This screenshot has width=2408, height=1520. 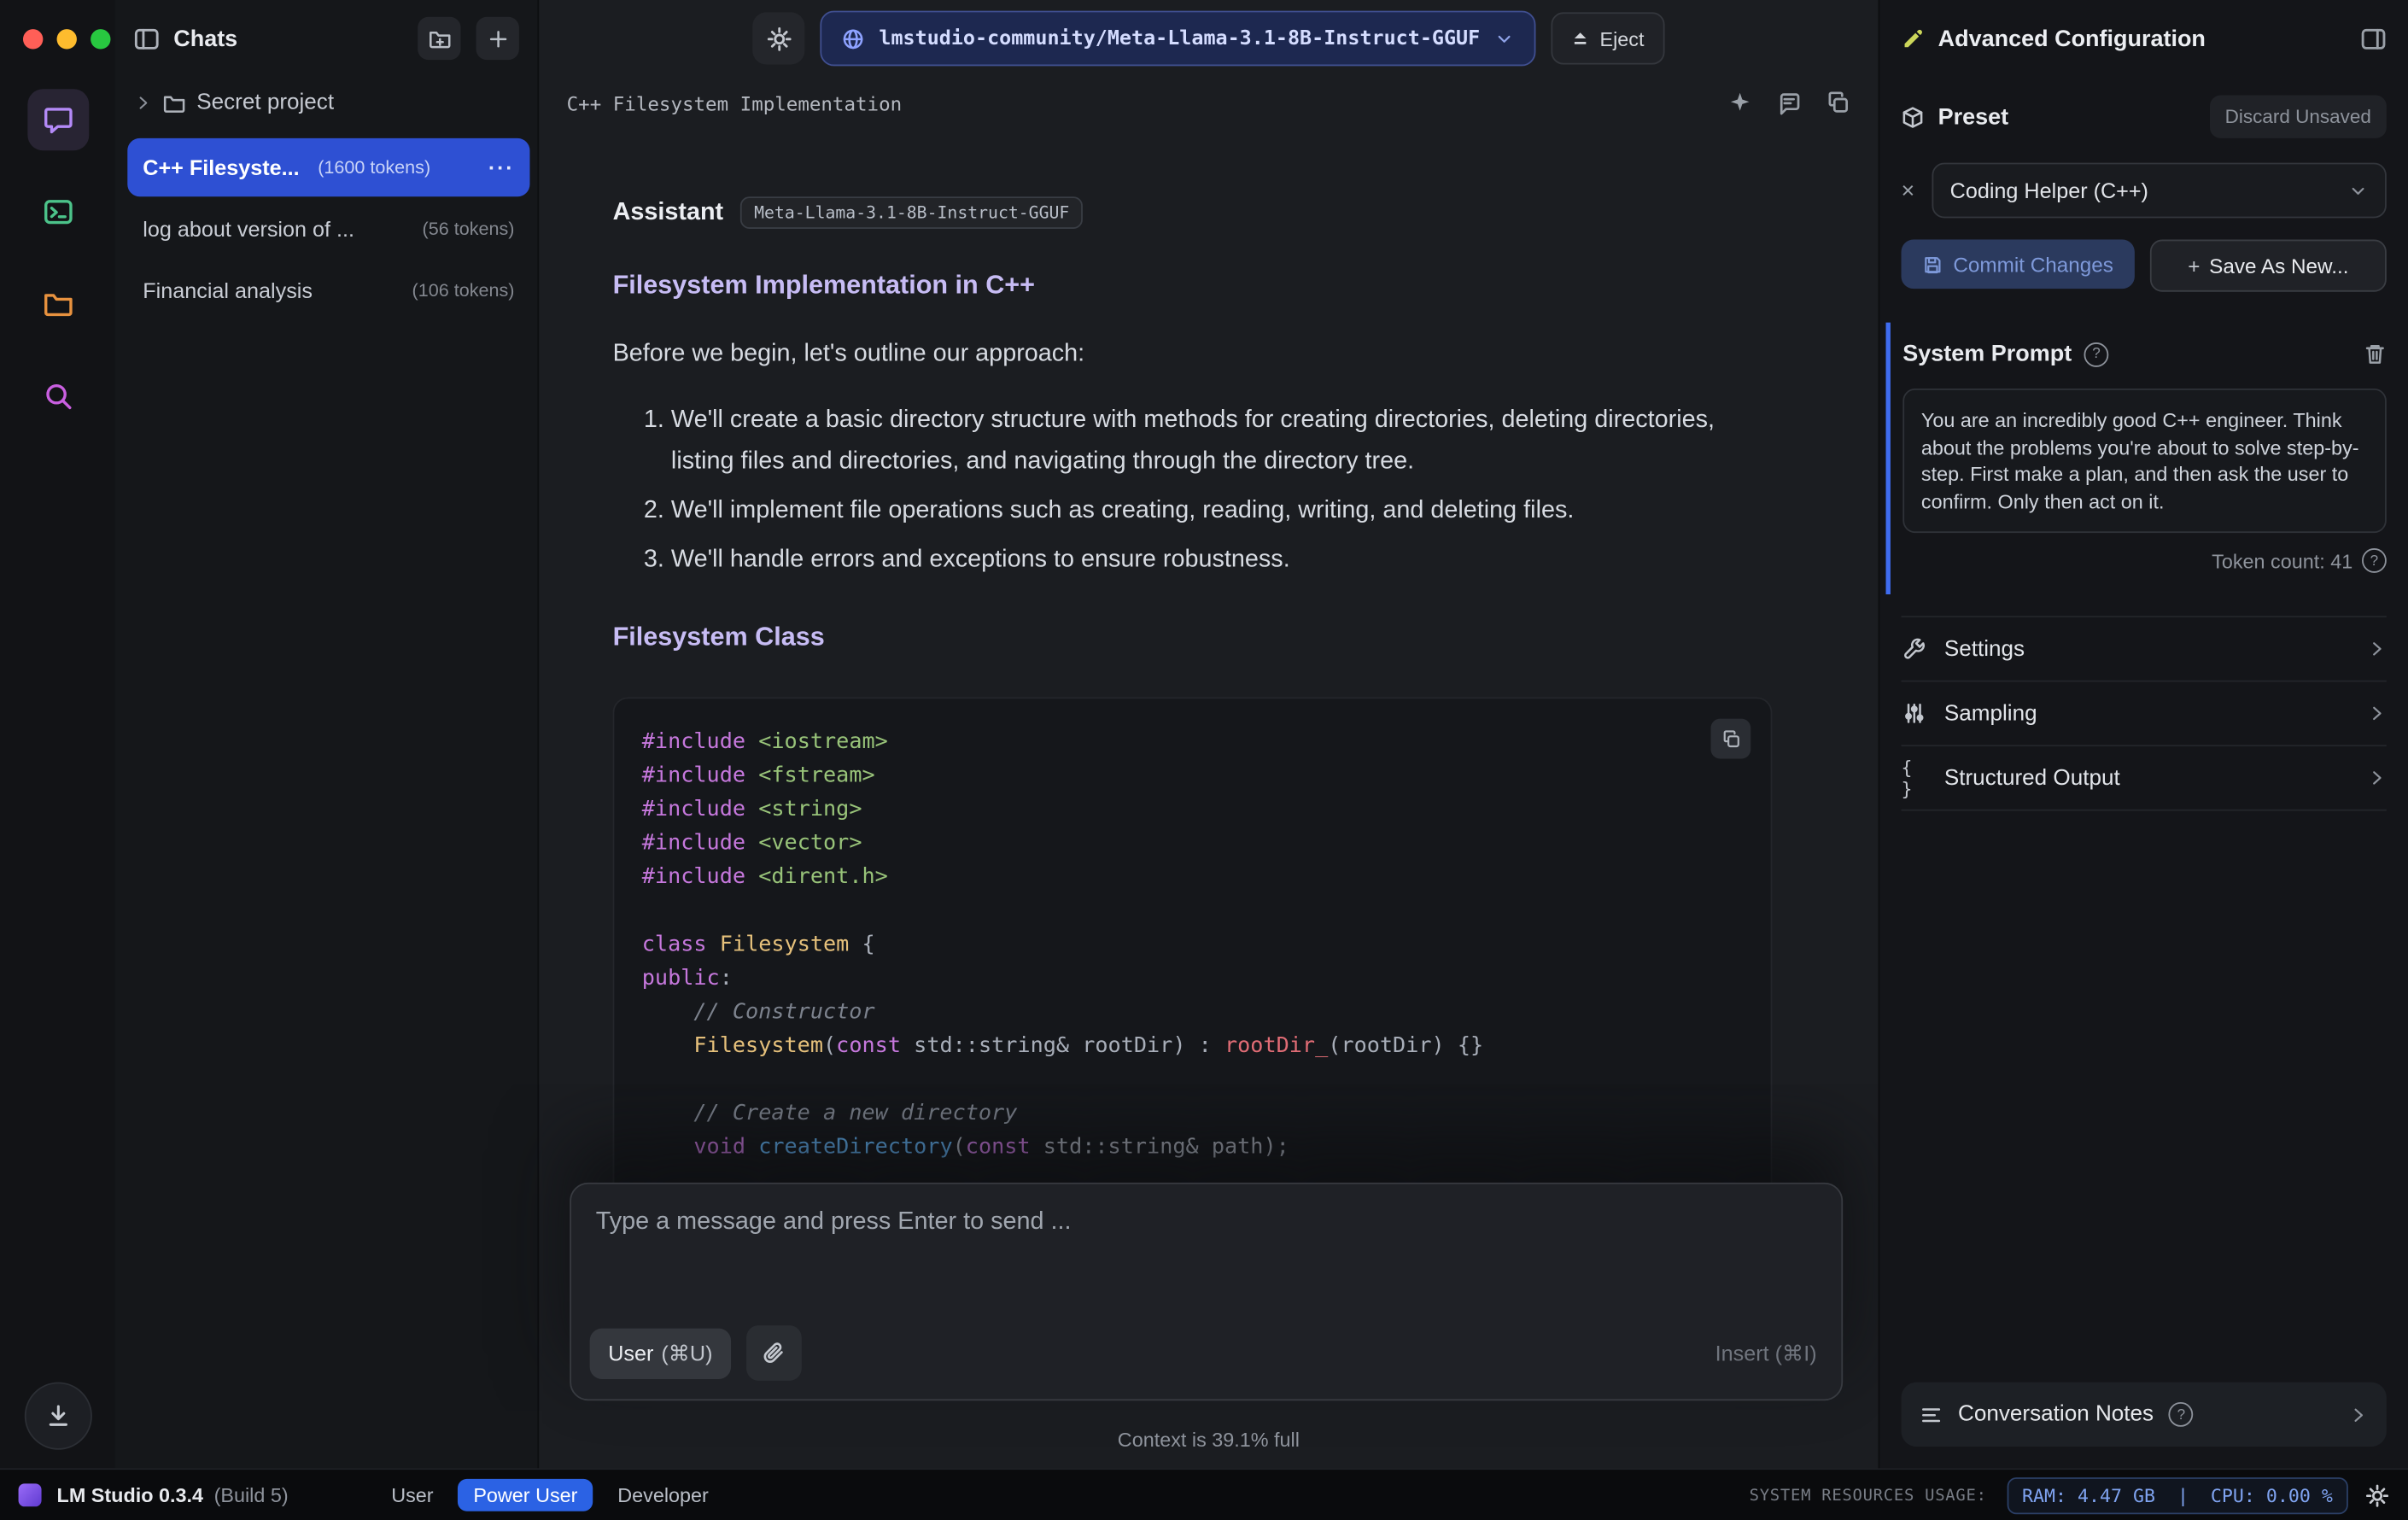 What do you see at coordinates (824, 285) in the screenshot?
I see `message-heading-implementation: Filesystem Implementation in C++` at bounding box center [824, 285].